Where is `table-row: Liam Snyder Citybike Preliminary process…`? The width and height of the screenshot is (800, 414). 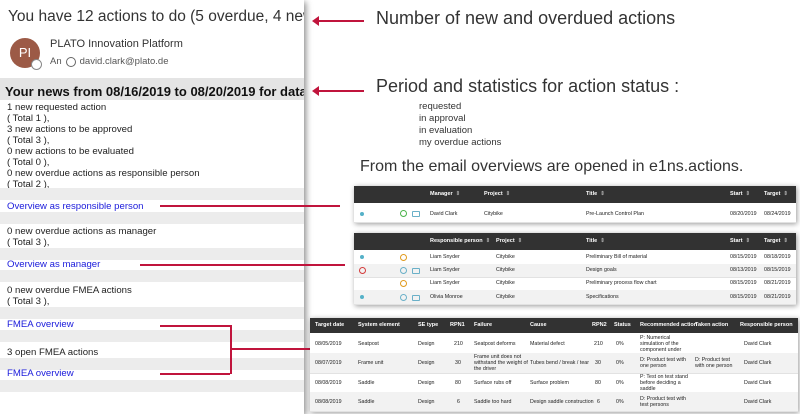 table-row: Liam Snyder Citybike Preliminary process… is located at coordinates (575, 284).